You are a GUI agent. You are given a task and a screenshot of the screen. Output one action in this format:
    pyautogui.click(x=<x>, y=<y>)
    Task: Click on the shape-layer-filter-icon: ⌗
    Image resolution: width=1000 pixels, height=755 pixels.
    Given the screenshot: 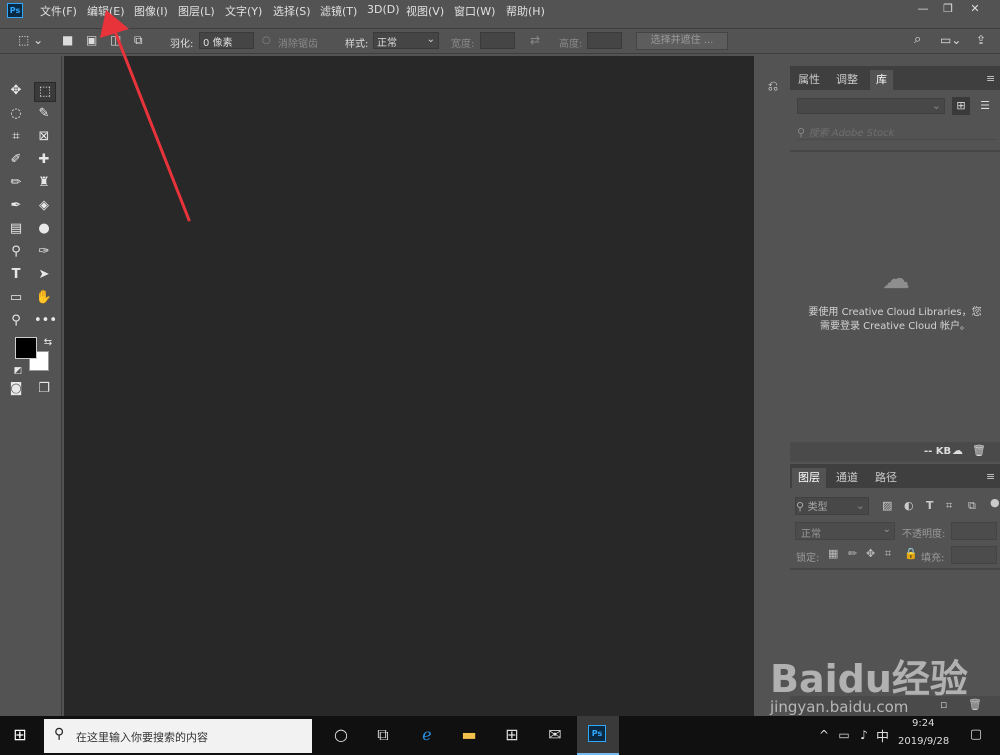 What is the action you would take?
    pyautogui.click(x=949, y=506)
    